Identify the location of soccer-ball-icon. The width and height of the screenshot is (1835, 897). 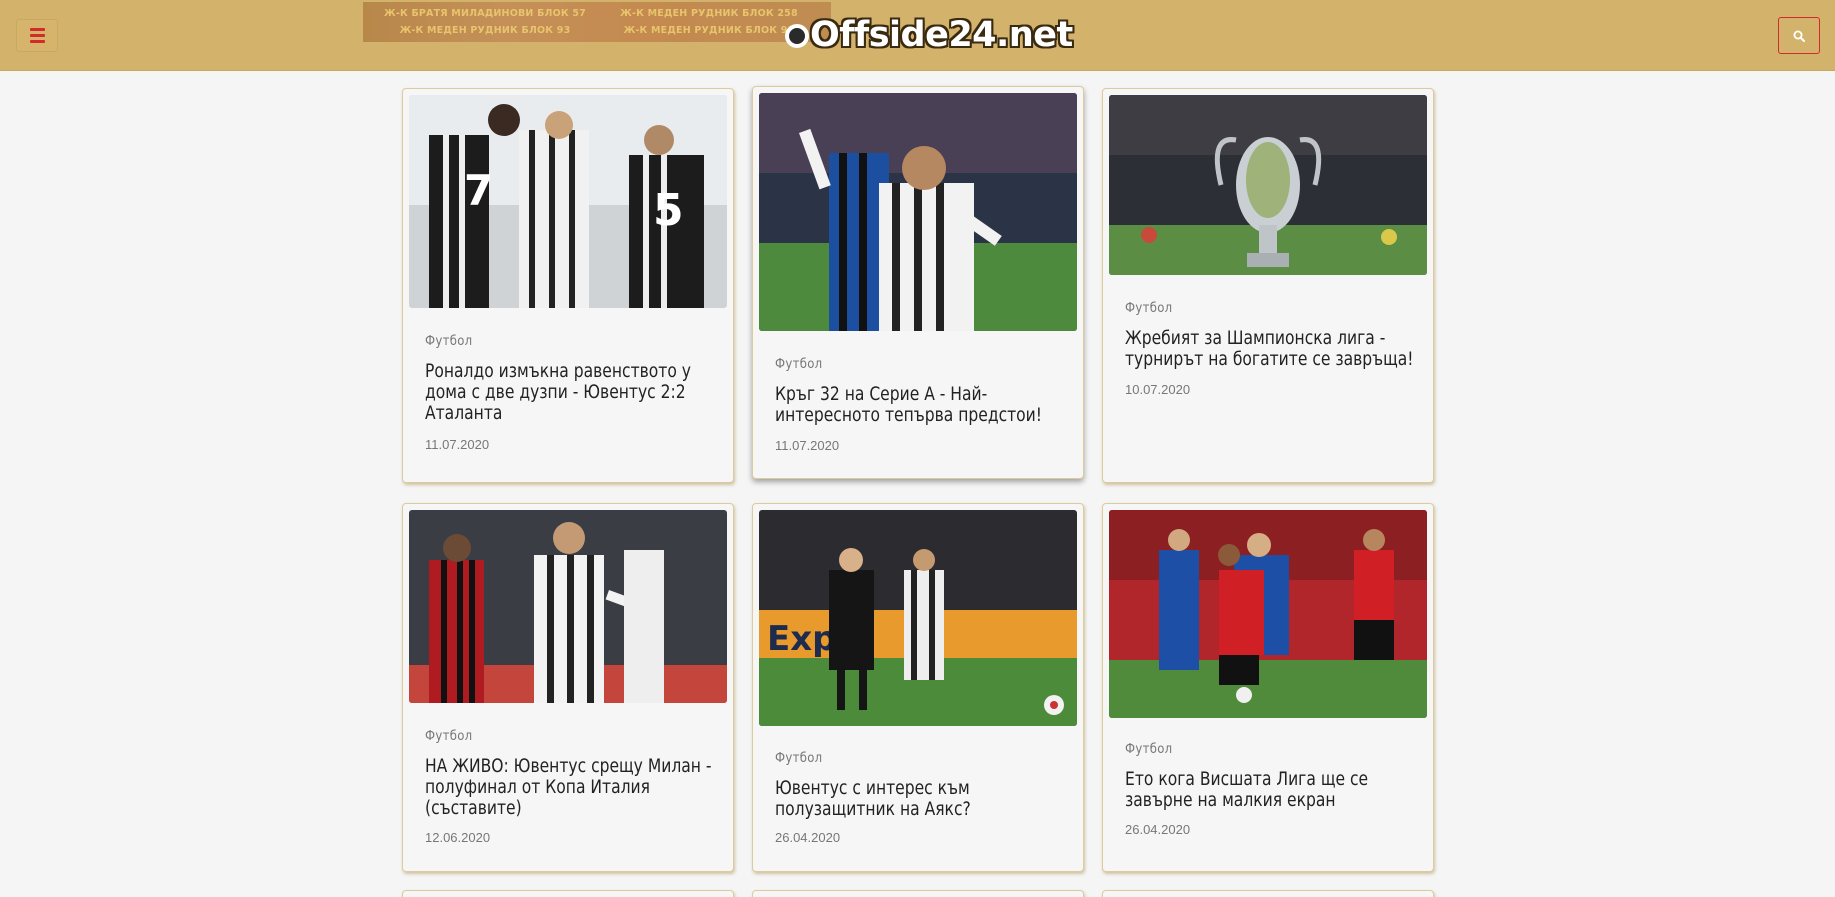
(797, 36).